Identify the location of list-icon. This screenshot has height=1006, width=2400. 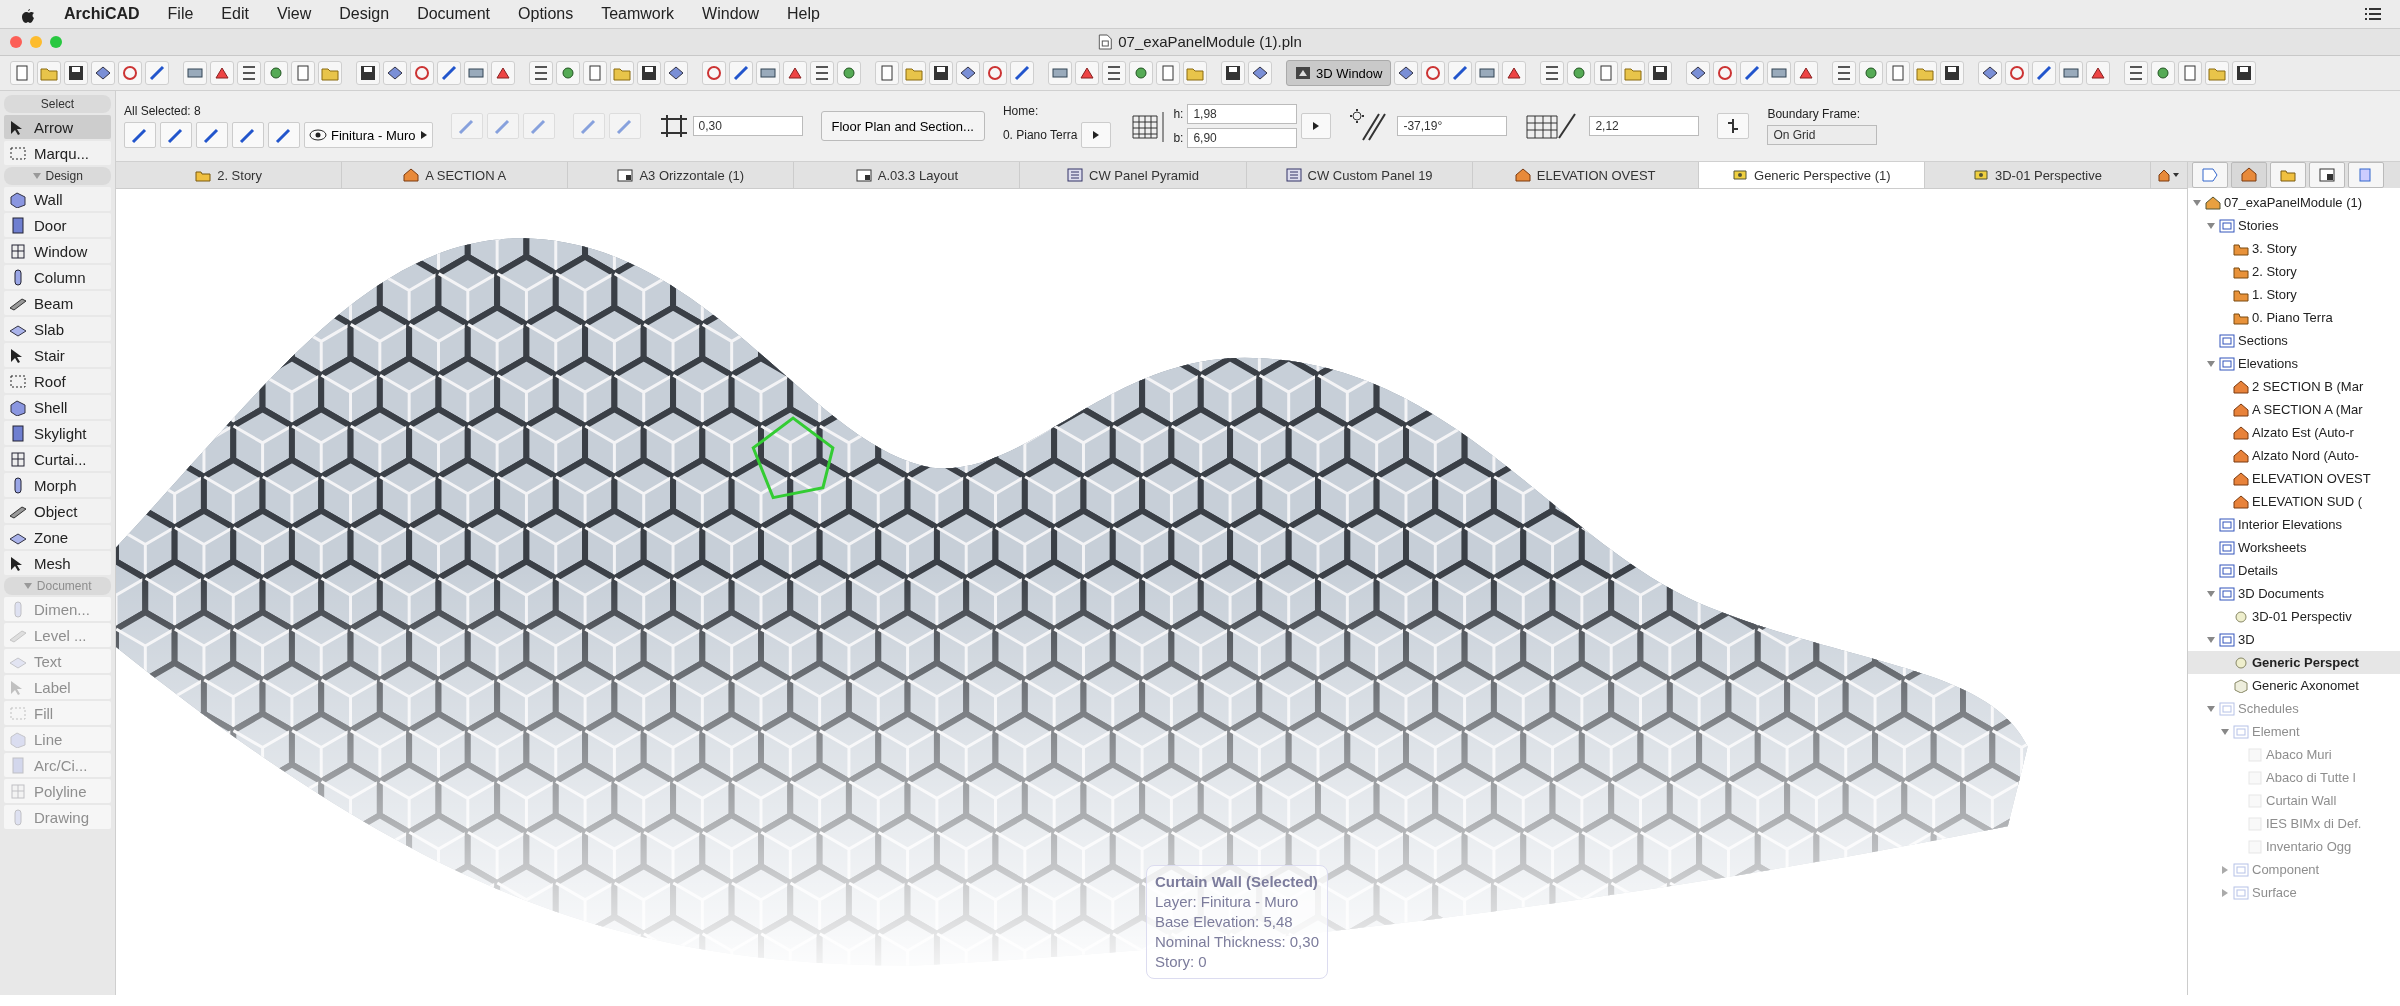
(2373, 14).